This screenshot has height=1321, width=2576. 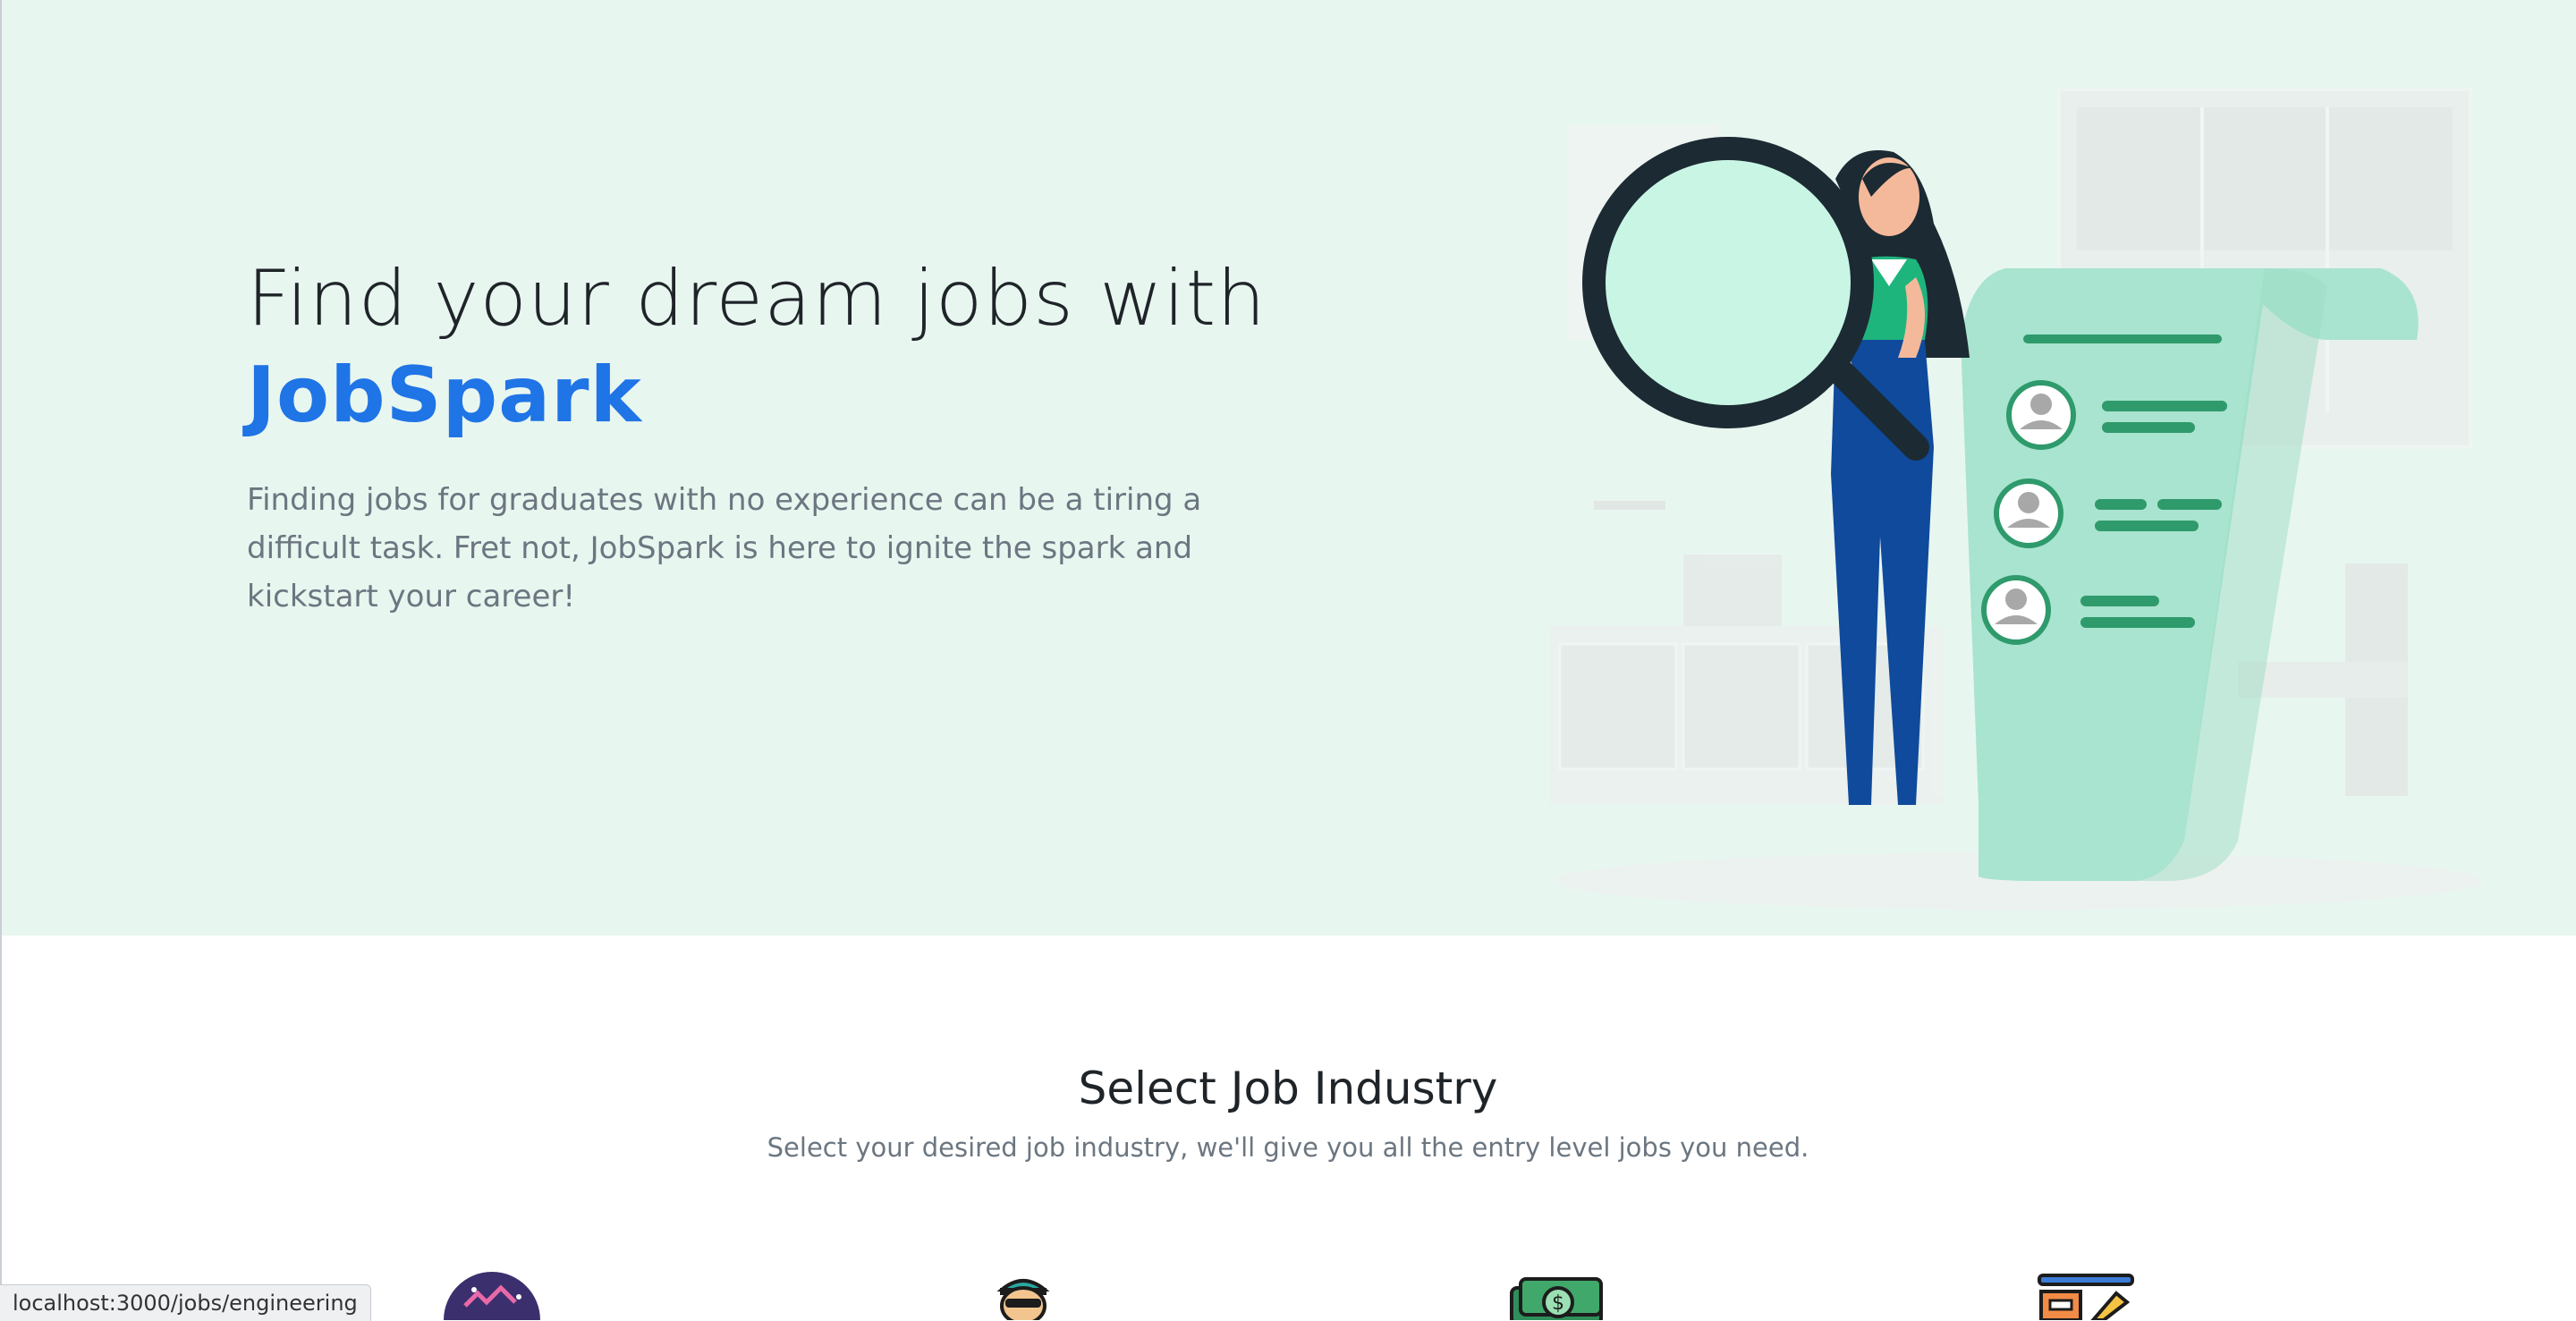 I want to click on space-badge-icon, so click(x=492, y=1295).